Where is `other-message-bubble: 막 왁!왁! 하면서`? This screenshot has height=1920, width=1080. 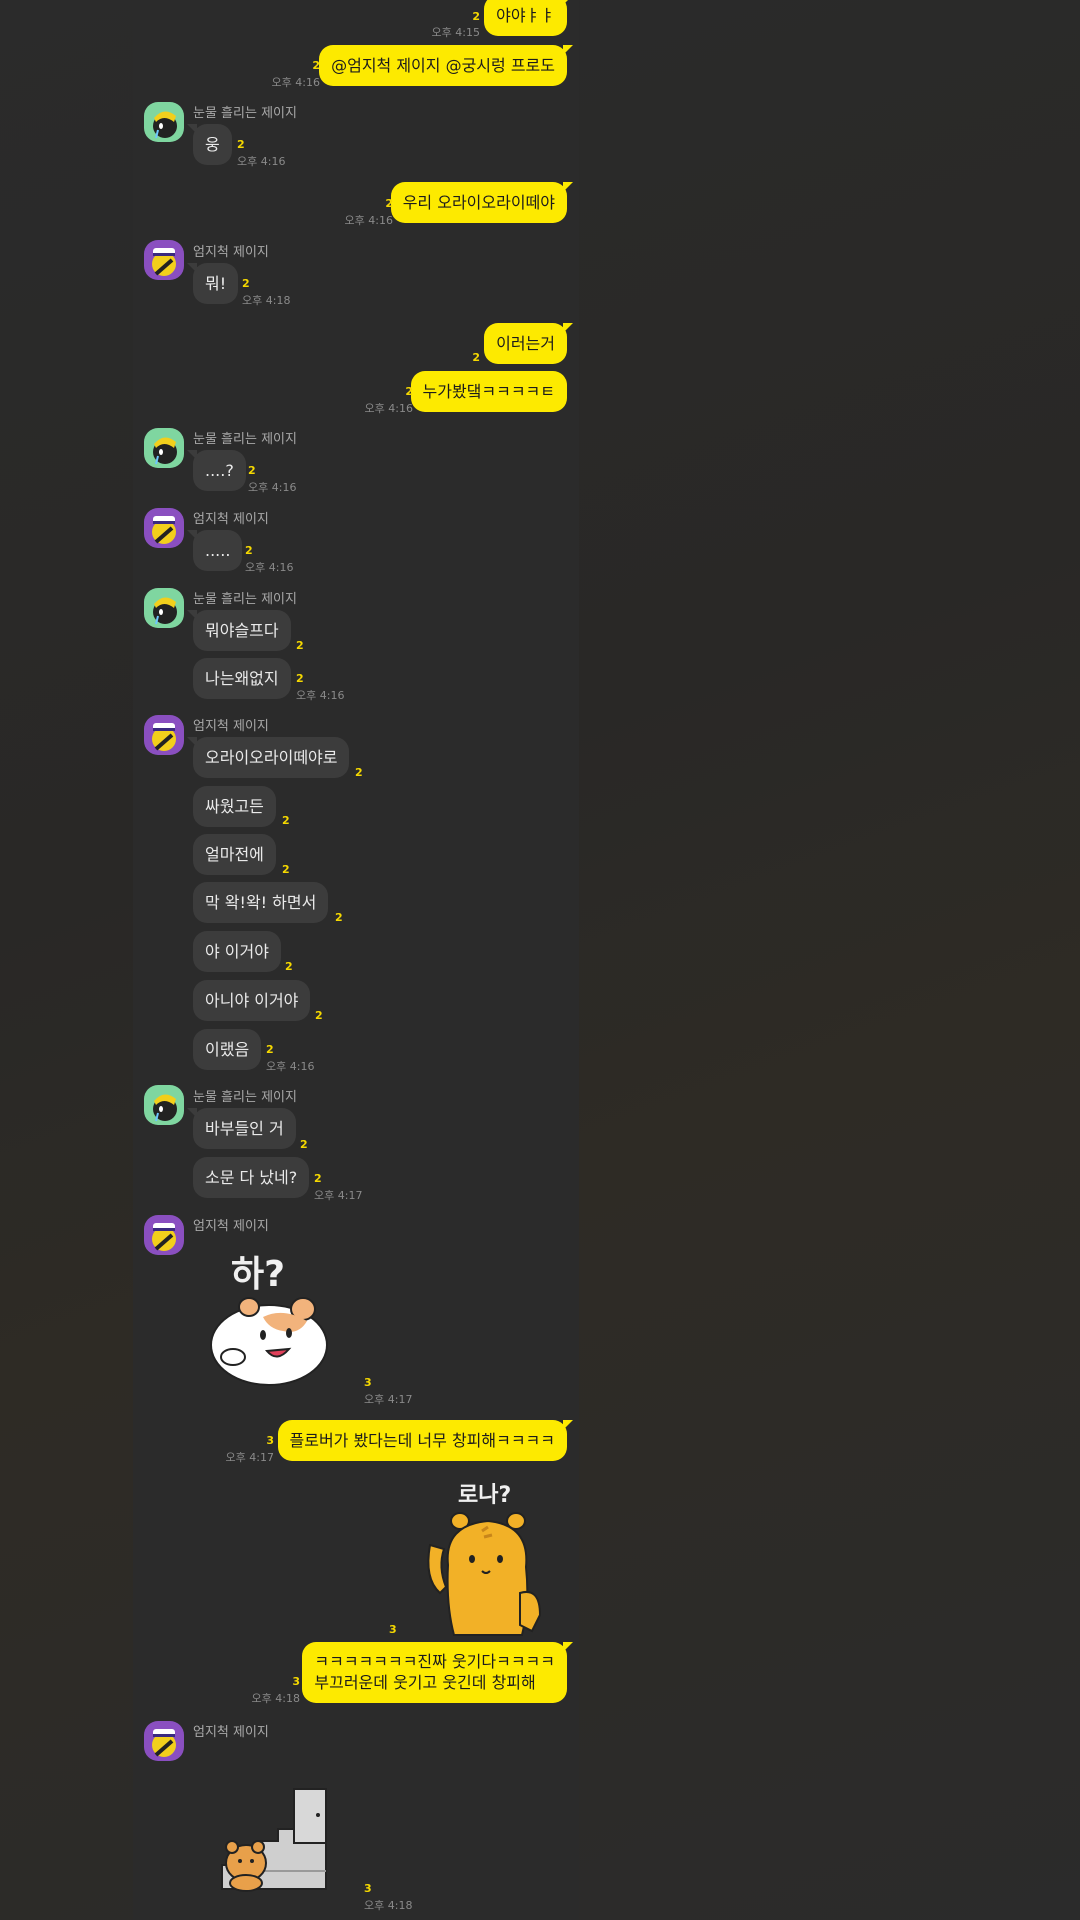 other-message-bubble: 막 왁!왁! 하면서 is located at coordinates (261, 902).